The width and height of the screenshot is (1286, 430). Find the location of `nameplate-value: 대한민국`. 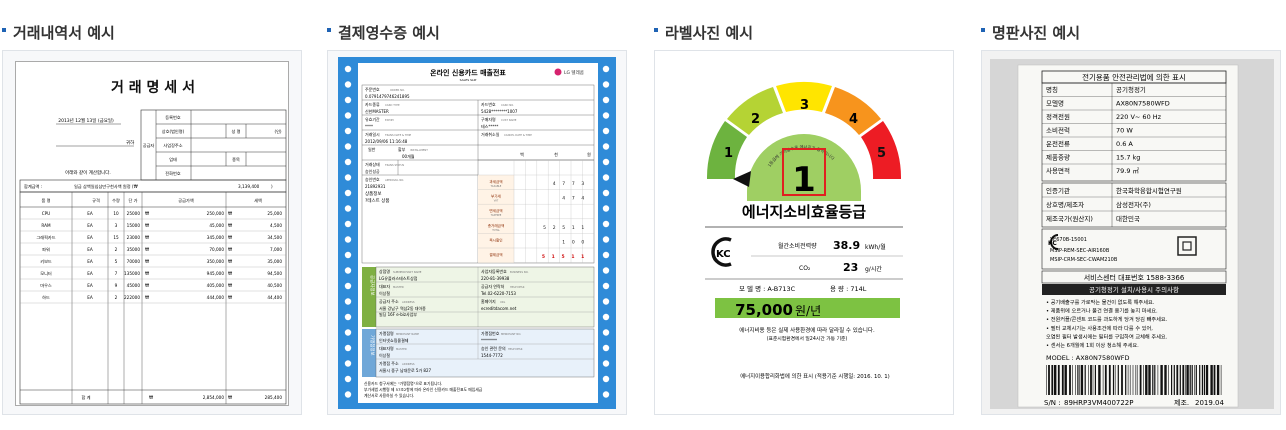

nameplate-value: 대한민국 is located at coordinates (1128, 218).